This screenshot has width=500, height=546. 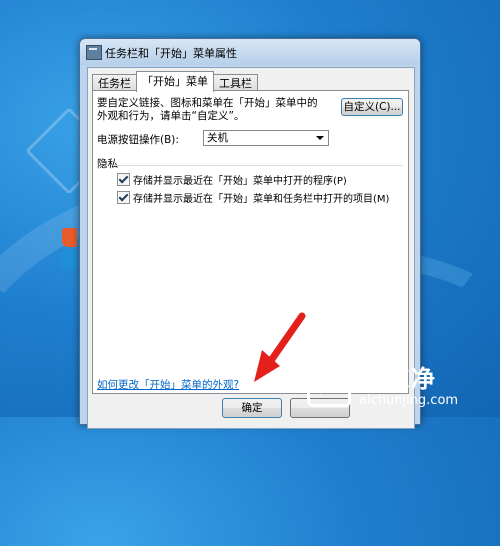 I want to click on privacy-option-label: 存储并显示最近在「开始」菜单和任务栏中打开的项目(M), so click(x=261, y=199).